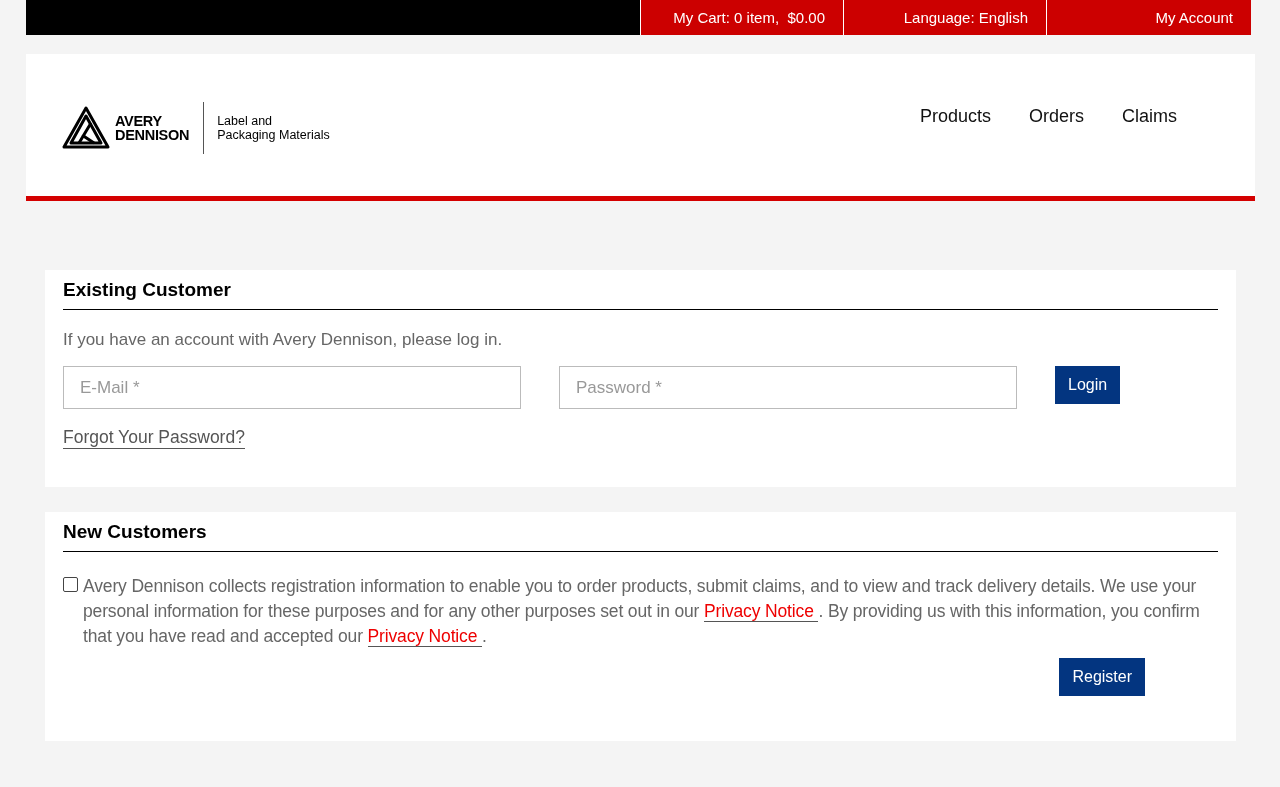 The height and width of the screenshot is (787, 1280). Describe the element at coordinates (1056, 116) in the screenshot. I see `nav-link: Orders` at that location.